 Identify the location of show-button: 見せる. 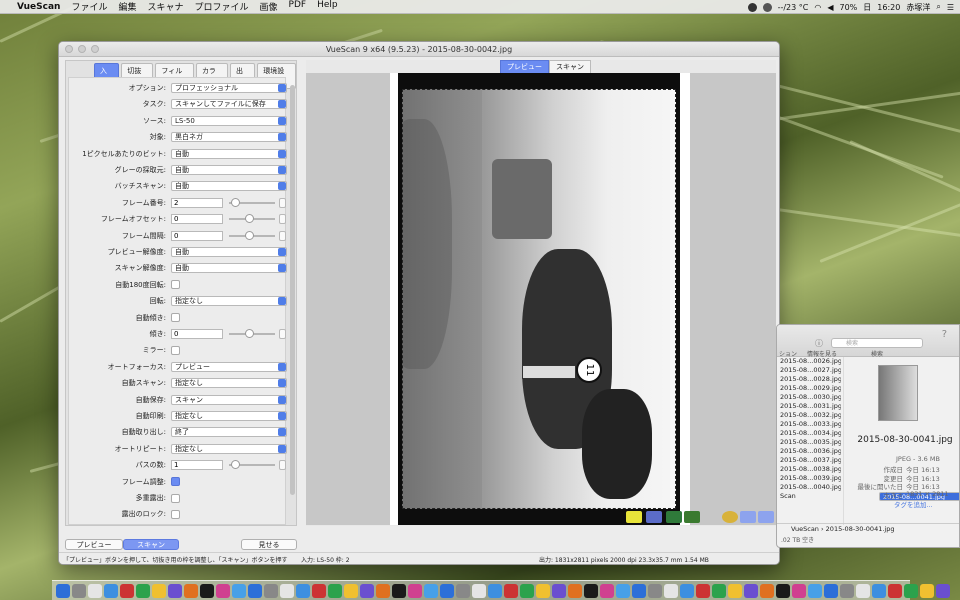
(269, 544).